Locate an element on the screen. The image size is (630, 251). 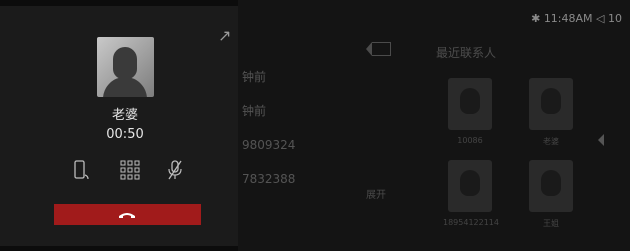
contact-card: 老婆 is located at coordinates (551, 112).